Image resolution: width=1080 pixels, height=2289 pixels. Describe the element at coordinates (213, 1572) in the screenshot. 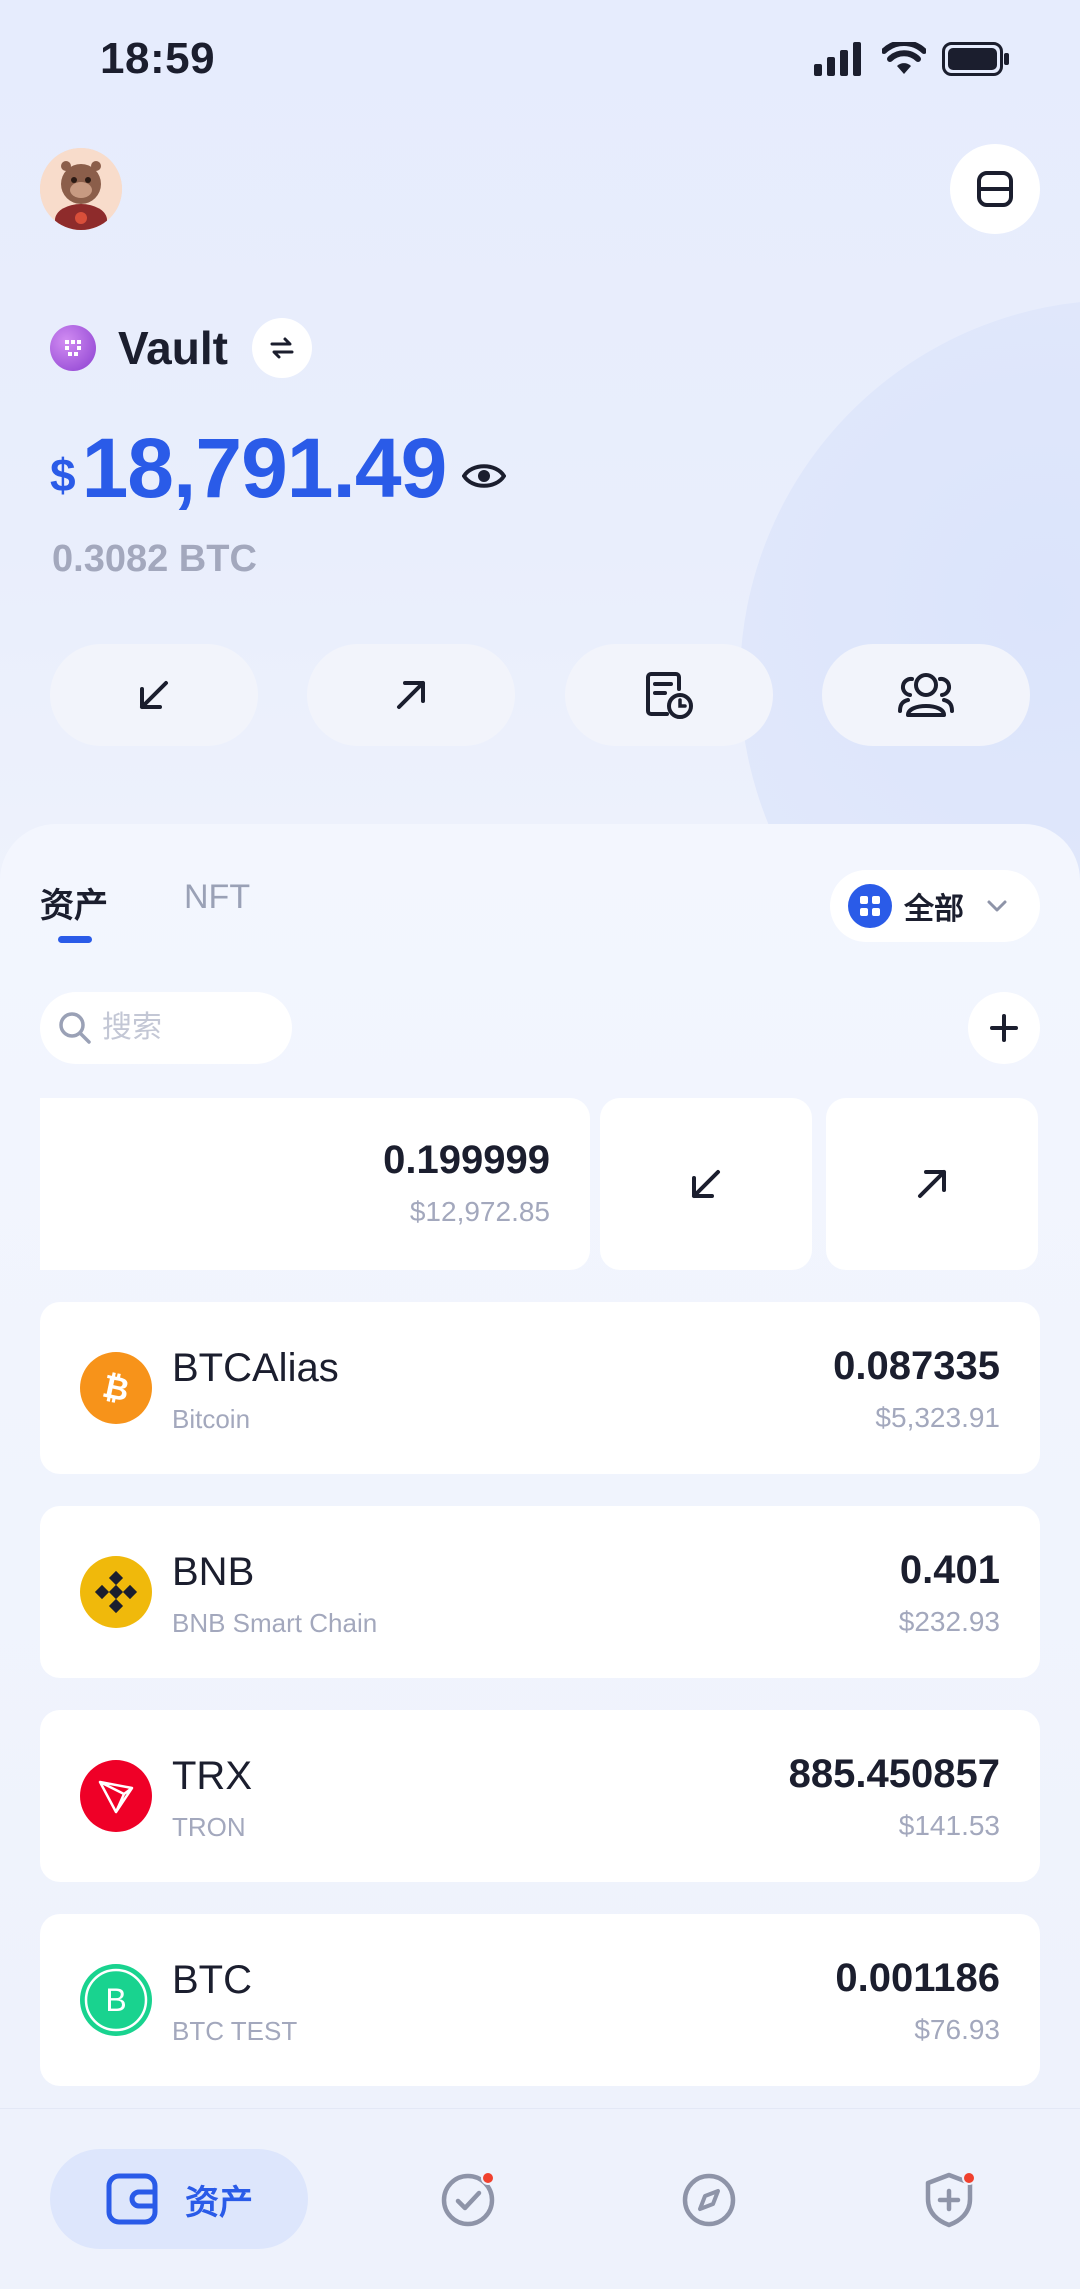

I see `asset-symbol: BNB` at that location.